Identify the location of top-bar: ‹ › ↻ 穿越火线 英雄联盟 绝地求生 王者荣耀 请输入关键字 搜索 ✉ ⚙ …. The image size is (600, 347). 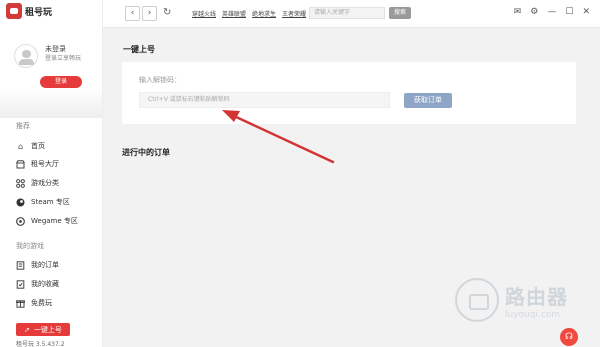
(351, 14).